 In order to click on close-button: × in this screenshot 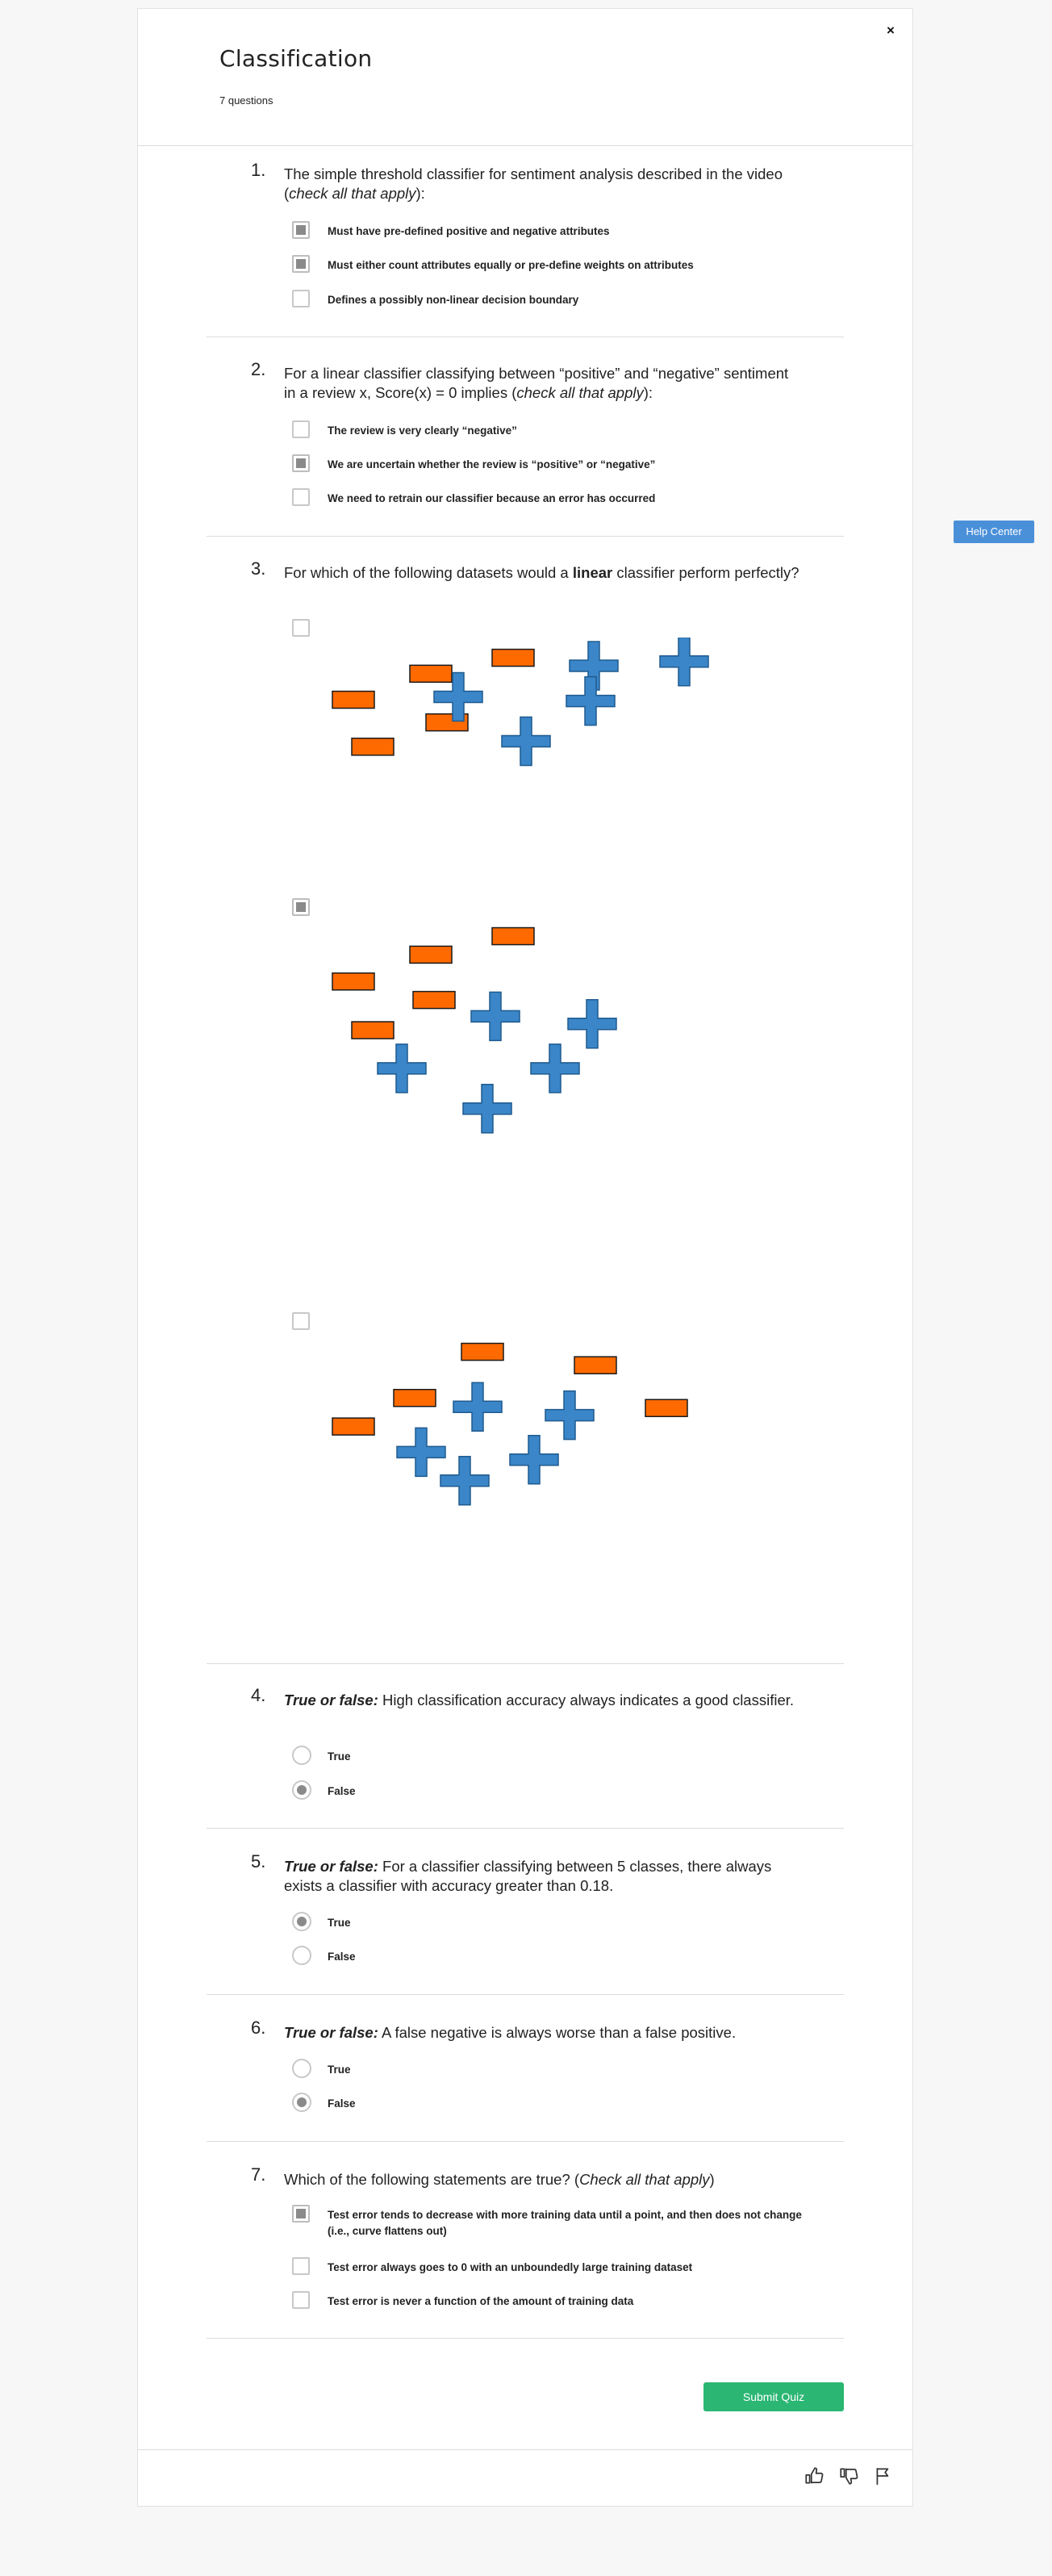, I will do `click(891, 31)`.